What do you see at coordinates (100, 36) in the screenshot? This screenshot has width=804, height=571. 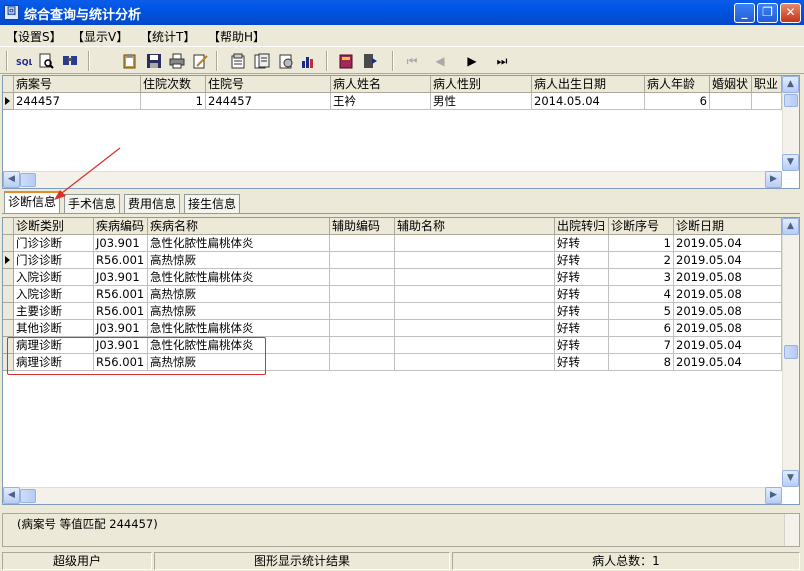 I see `menu-view: 【显示V】` at bounding box center [100, 36].